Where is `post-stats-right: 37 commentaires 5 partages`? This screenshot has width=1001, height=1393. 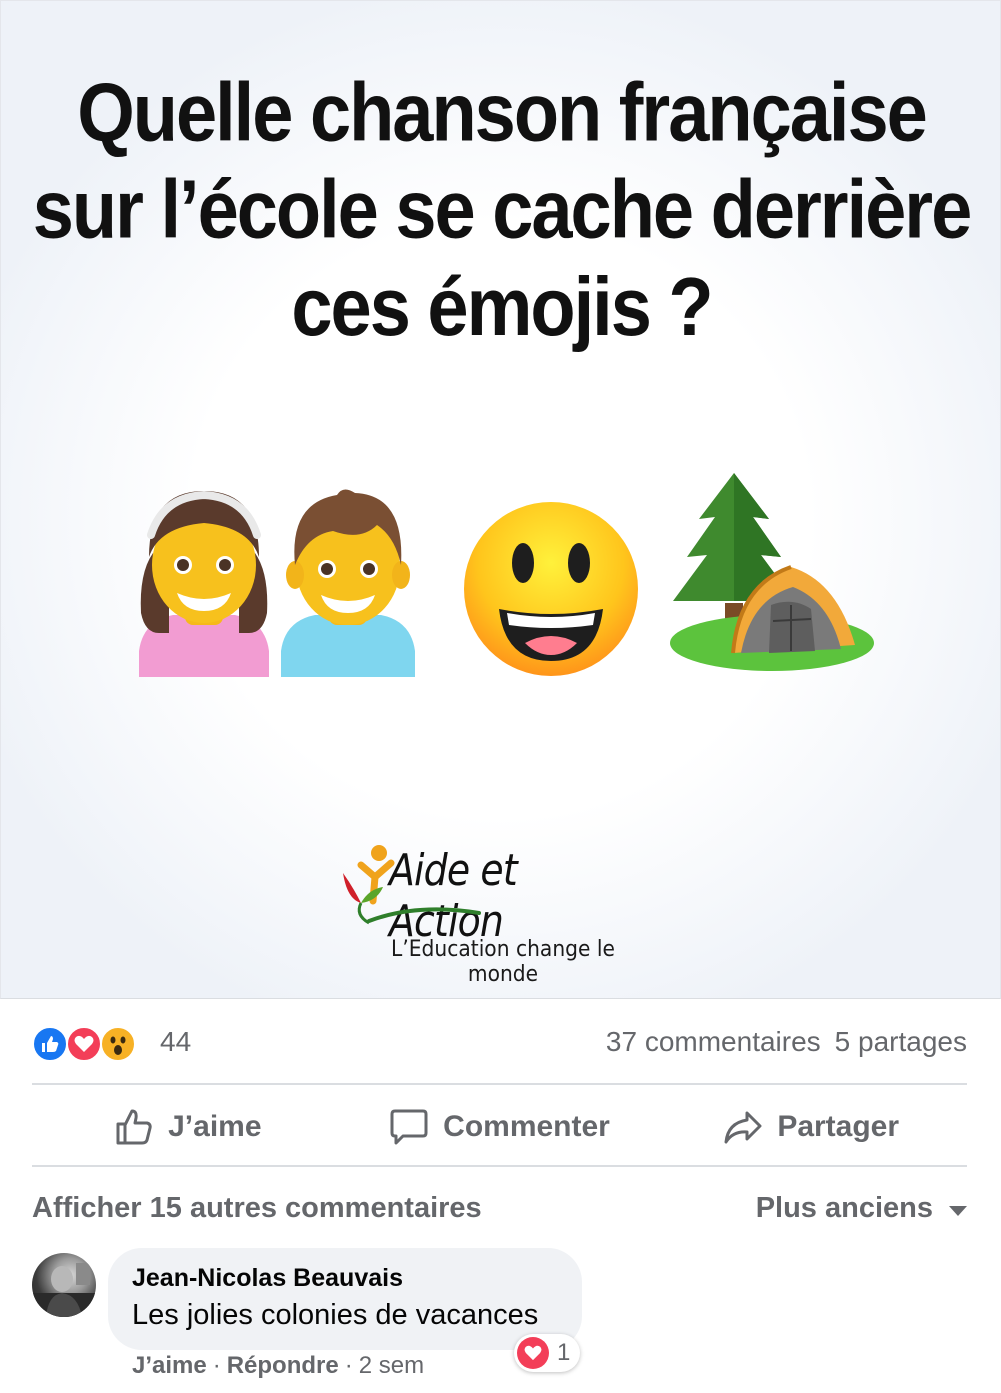 post-stats-right: 37 commentaires 5 partages is located at coordinates (786, 1042).